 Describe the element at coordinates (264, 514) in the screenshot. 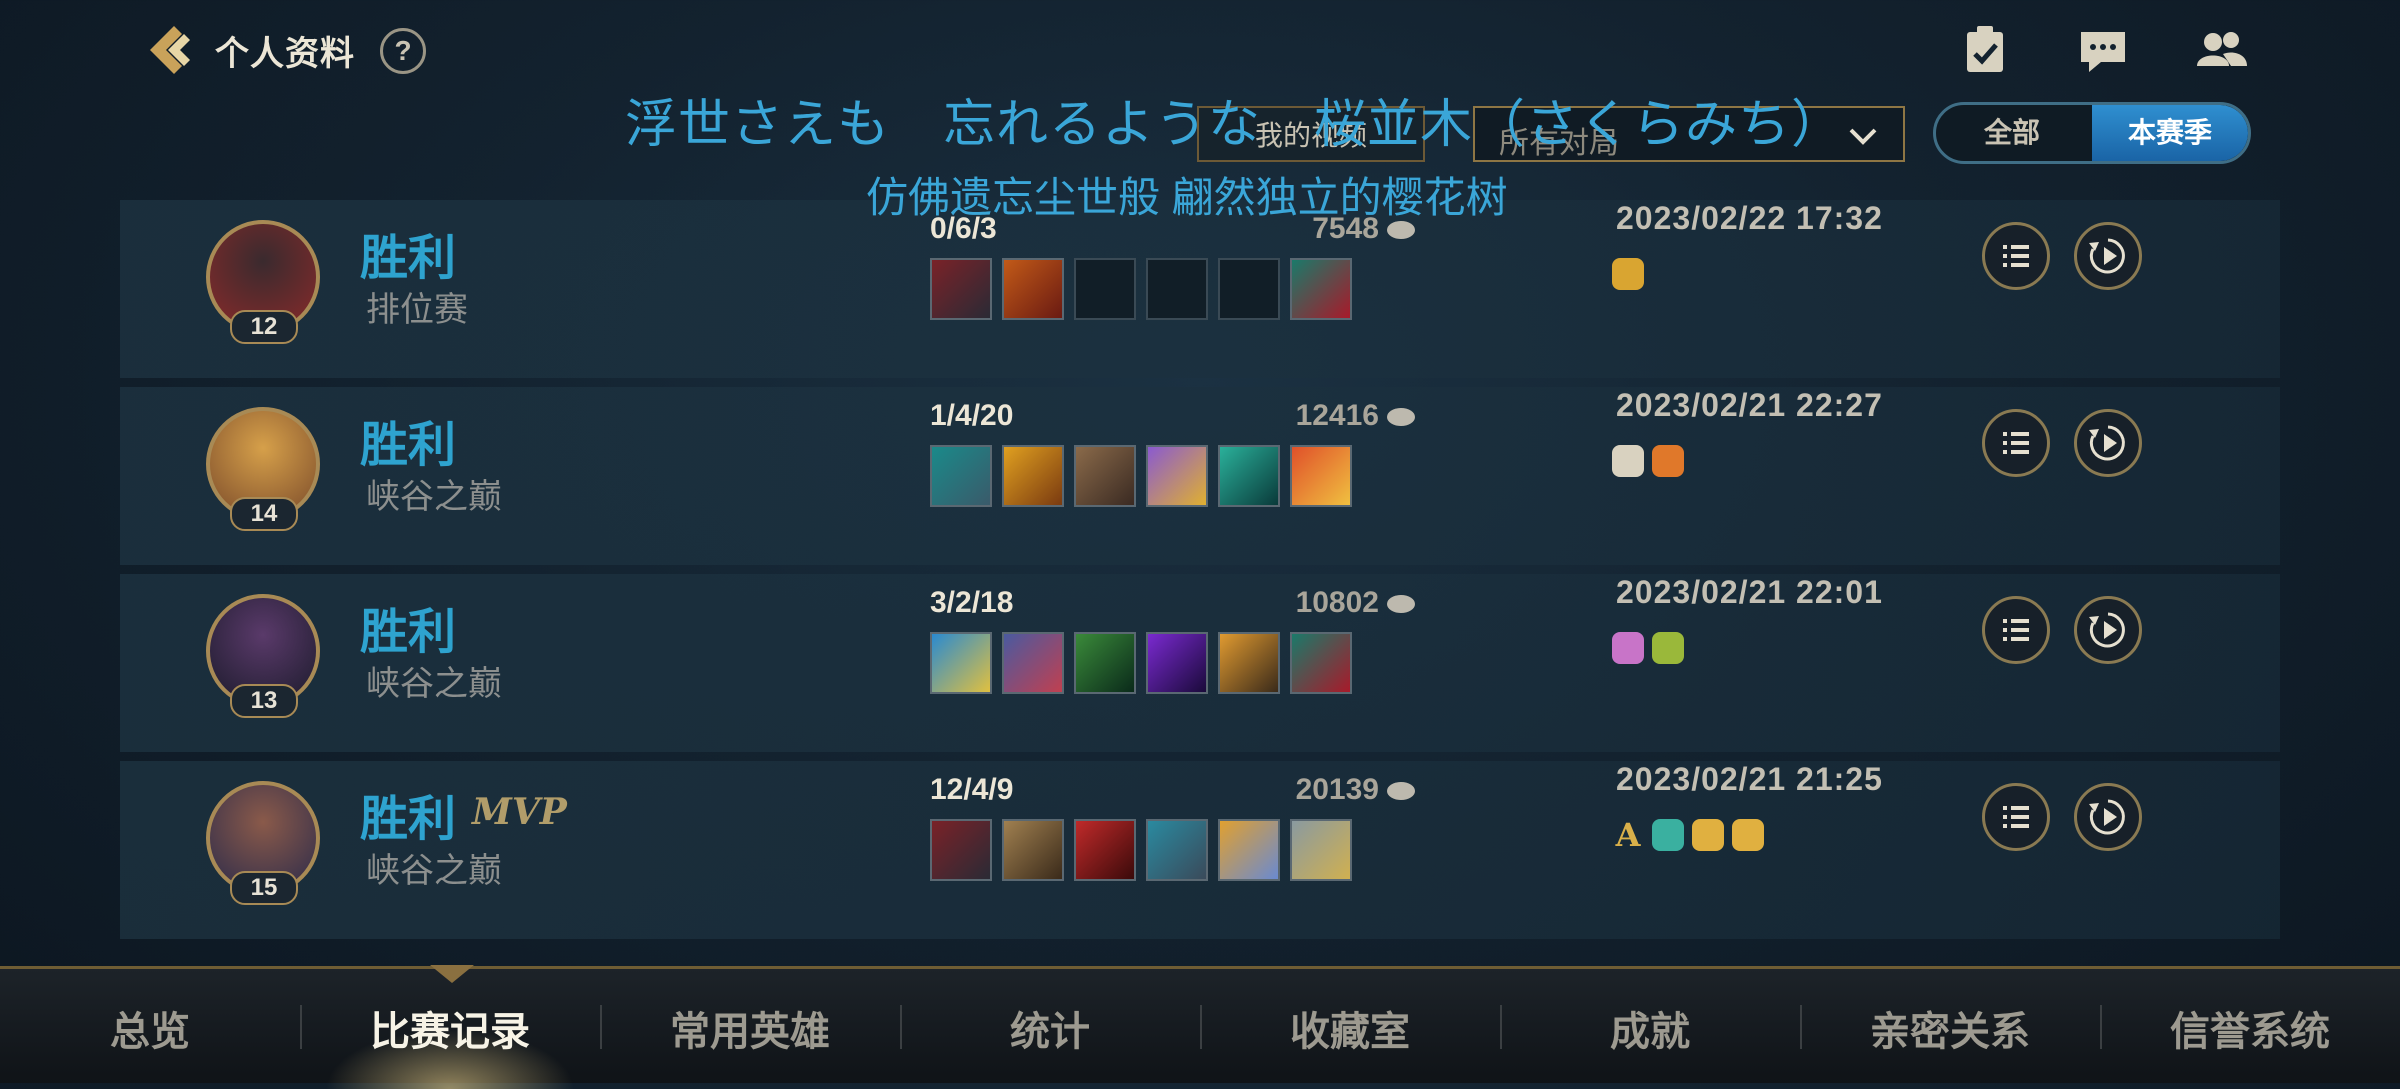

I see `hero-level-badge: 14` at that location.